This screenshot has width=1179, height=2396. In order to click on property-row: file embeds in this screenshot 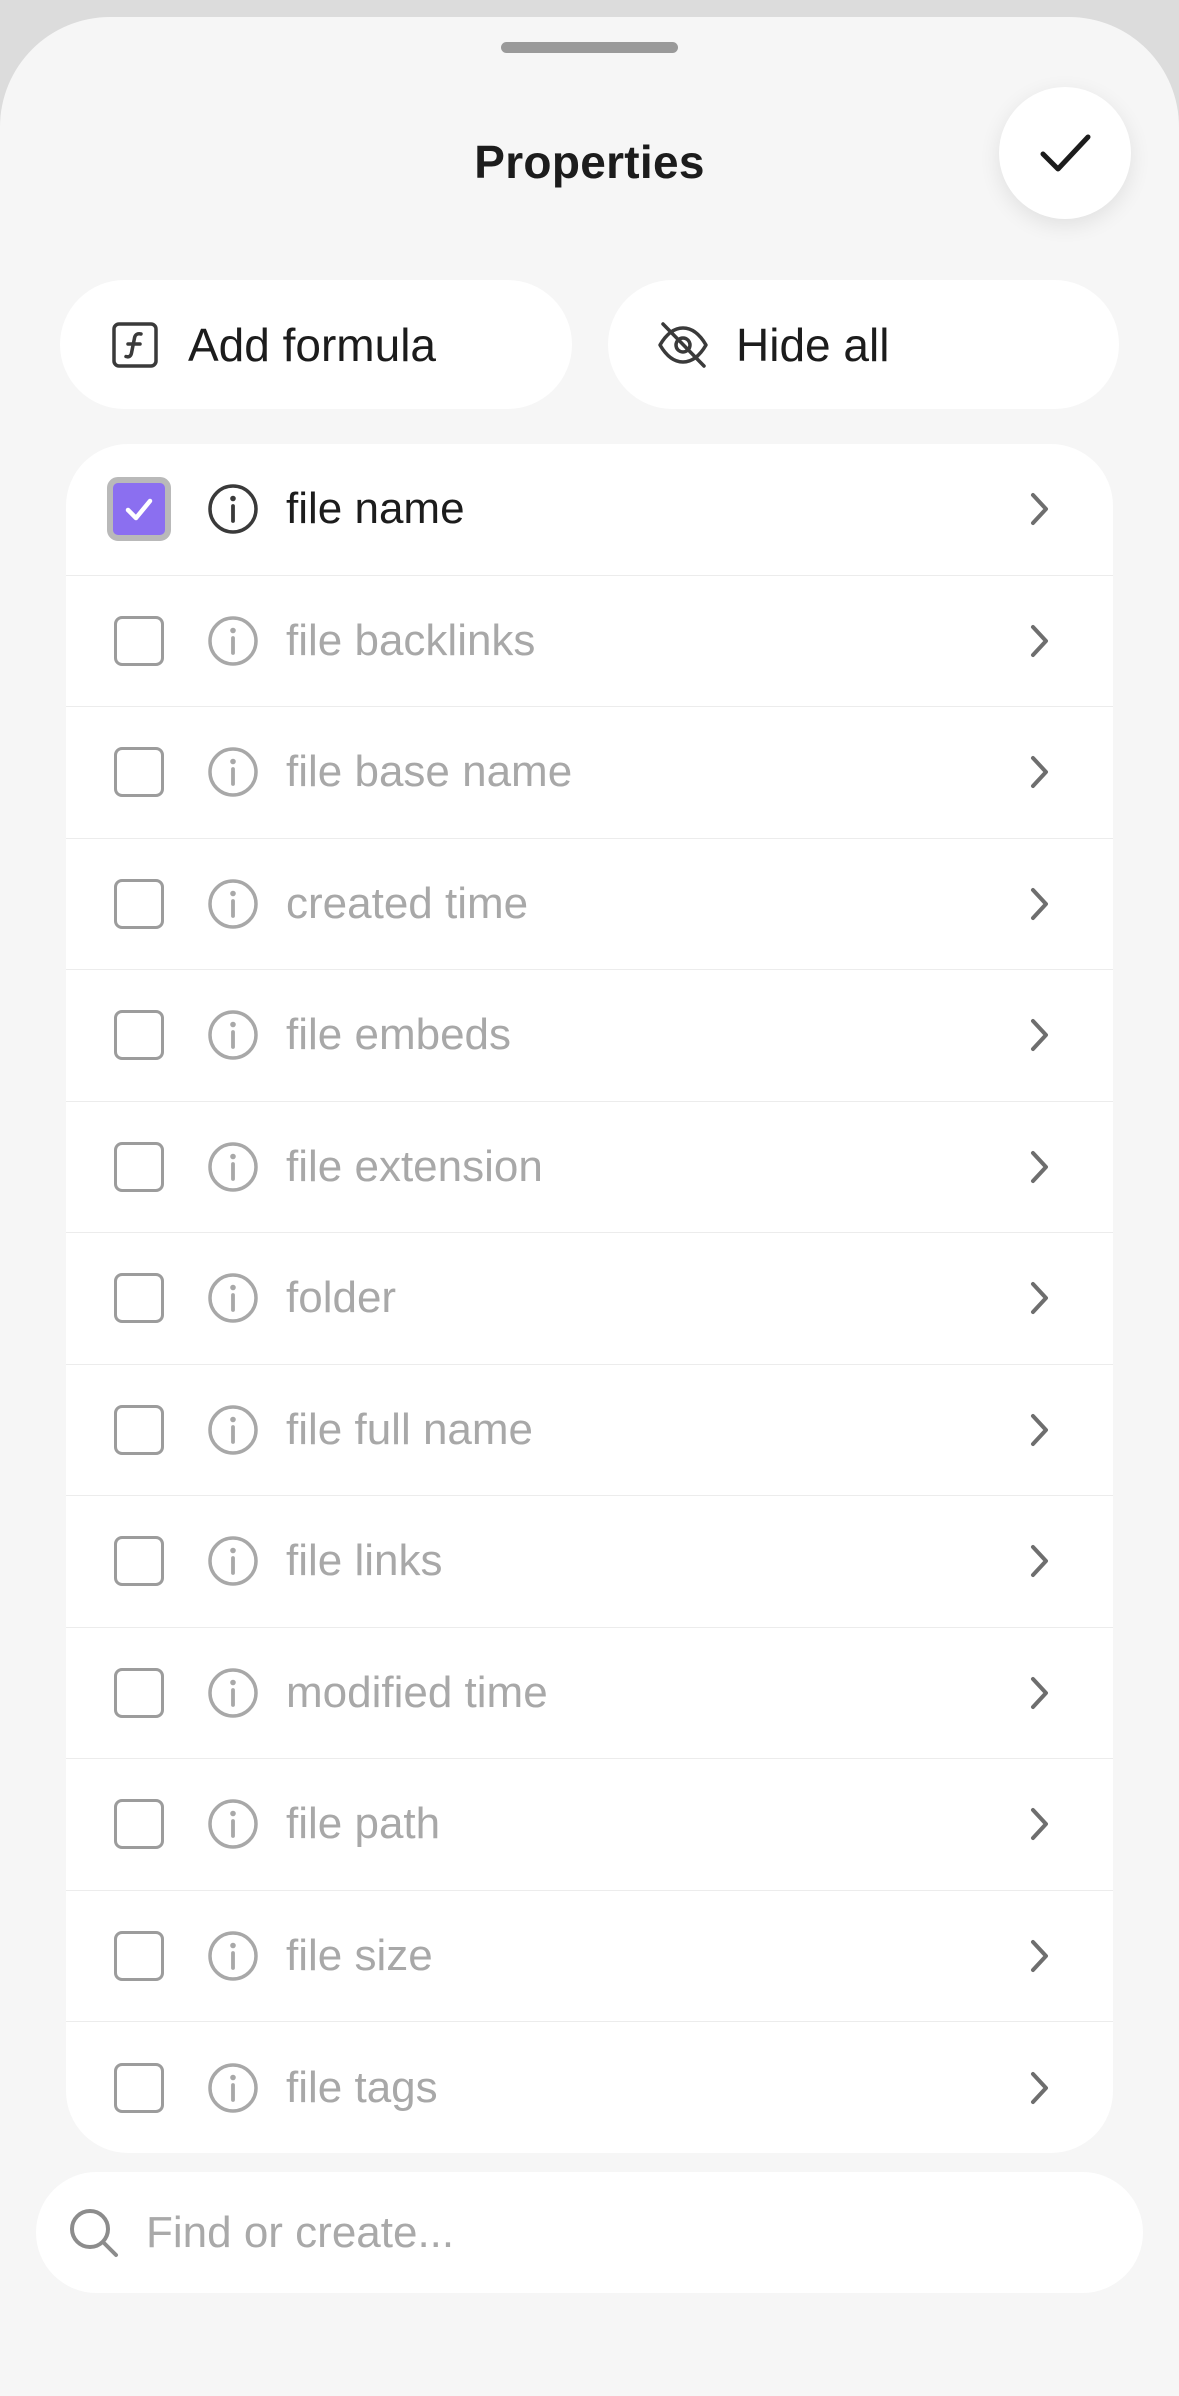, I will do `click(589, 1036)`.